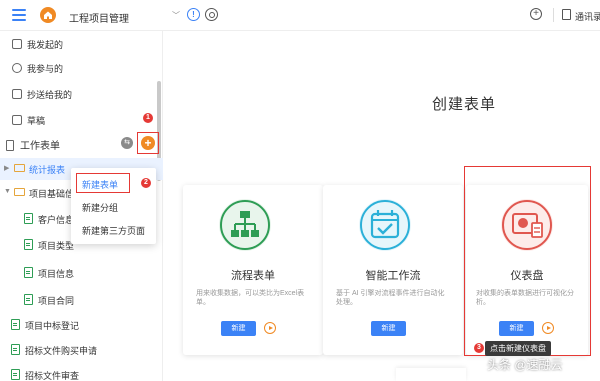 This screenshot has width=600, height=381. I want to click on watermark: 头条 @速融云, so click(525, 365).